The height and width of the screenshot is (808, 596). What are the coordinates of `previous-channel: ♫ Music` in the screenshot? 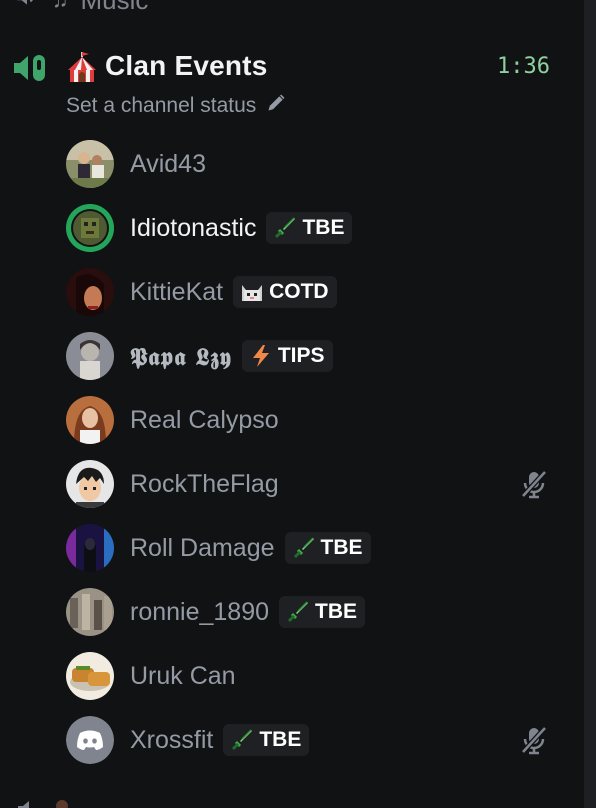 It's located at (81, 8).